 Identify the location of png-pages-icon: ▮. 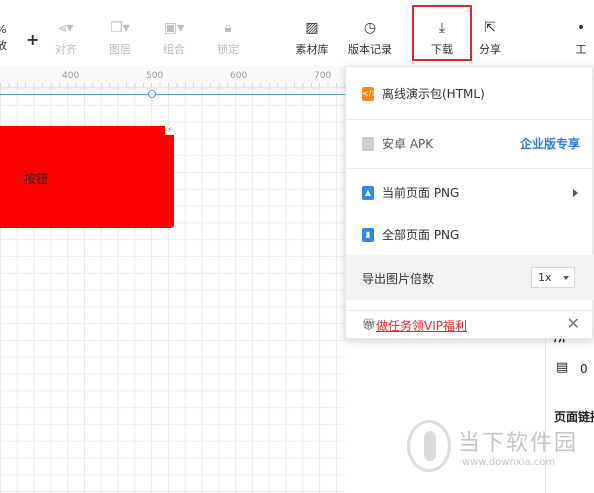
(368, 234).